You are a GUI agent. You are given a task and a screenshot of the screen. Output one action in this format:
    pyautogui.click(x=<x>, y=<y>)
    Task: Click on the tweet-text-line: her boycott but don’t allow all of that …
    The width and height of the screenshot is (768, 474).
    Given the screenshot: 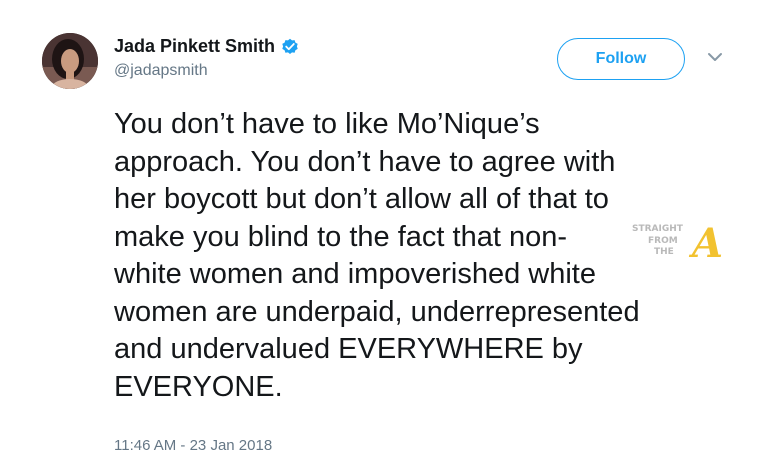 What is the action you would take?
    pyautogui.click(x=361, y=199)
    